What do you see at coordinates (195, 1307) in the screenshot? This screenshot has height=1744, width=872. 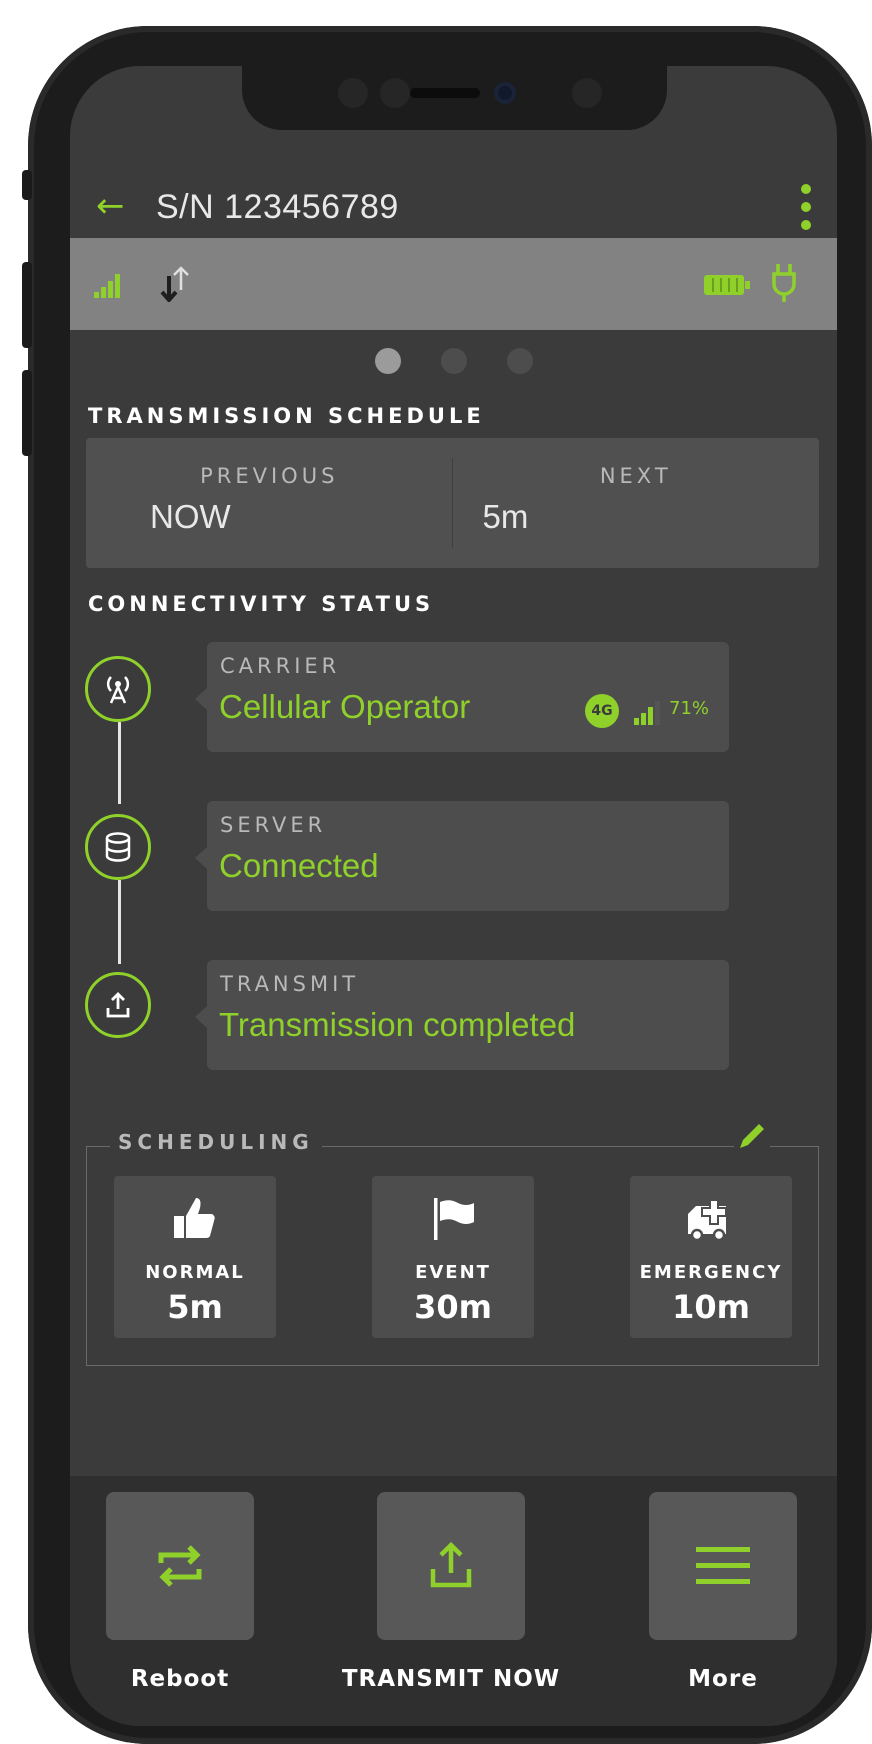 I see `mode-value: 5m` at bounding box center [195, 1307].